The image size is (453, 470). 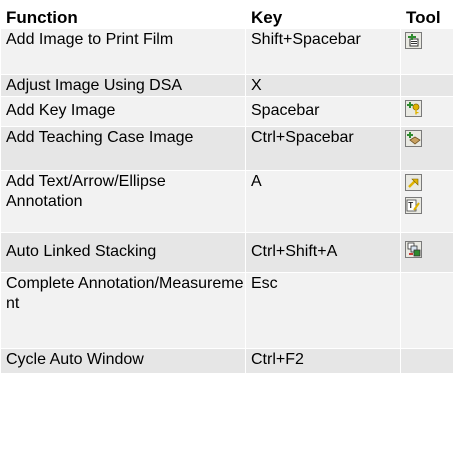 What do you see at coordinates (123, 51) in the screenshot?
I see `function-cell: Add Image to Print Film` at bounding box center [123, 51].